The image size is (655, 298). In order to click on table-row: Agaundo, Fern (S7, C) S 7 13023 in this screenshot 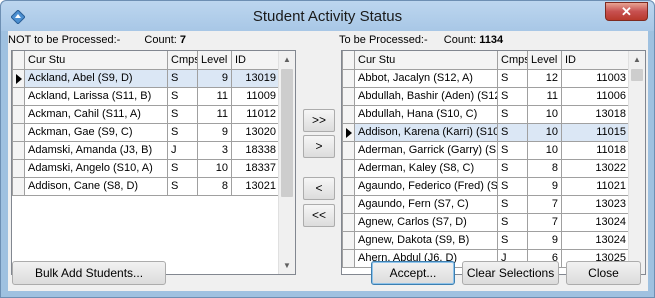, I will do `click(486, 204)`.